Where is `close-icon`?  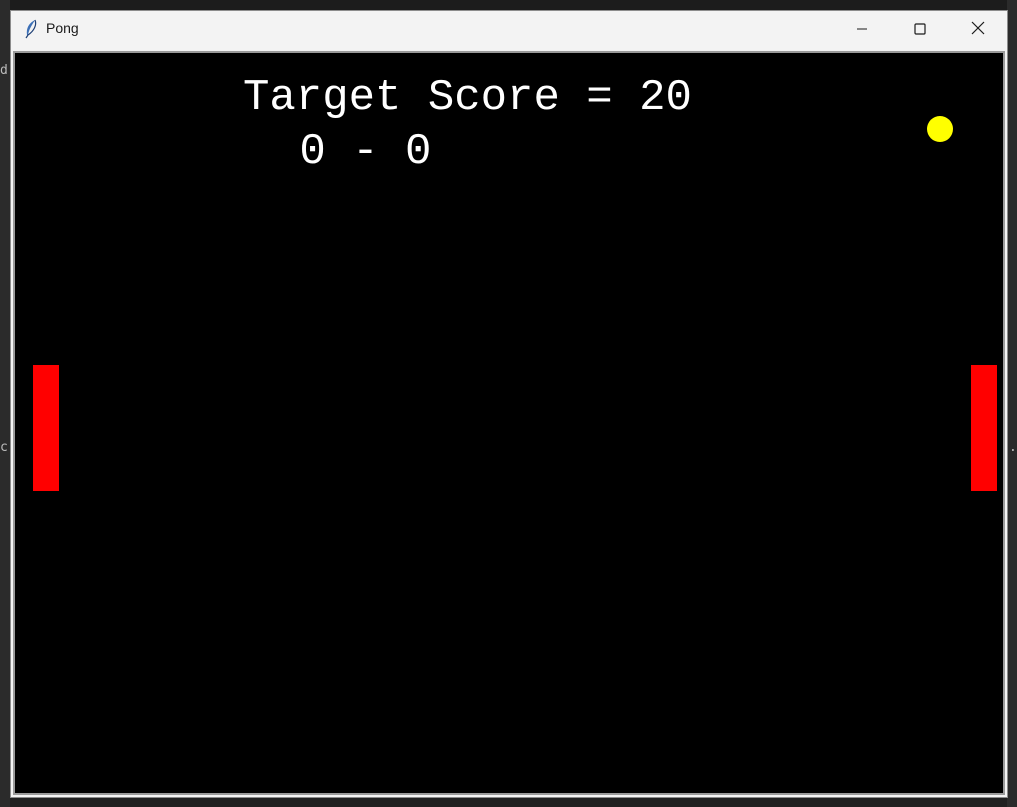
close-icon is located at coordinates (978, 29).